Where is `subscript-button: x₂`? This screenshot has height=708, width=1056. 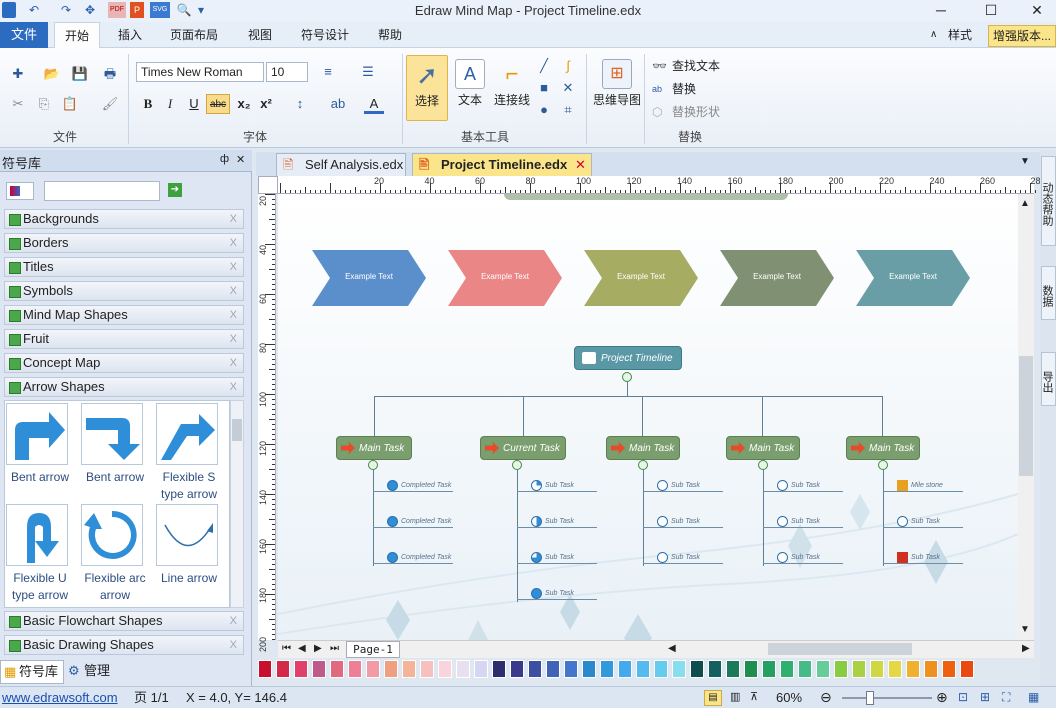
subscript-button: x₂ is located at coordinates (244, 104).